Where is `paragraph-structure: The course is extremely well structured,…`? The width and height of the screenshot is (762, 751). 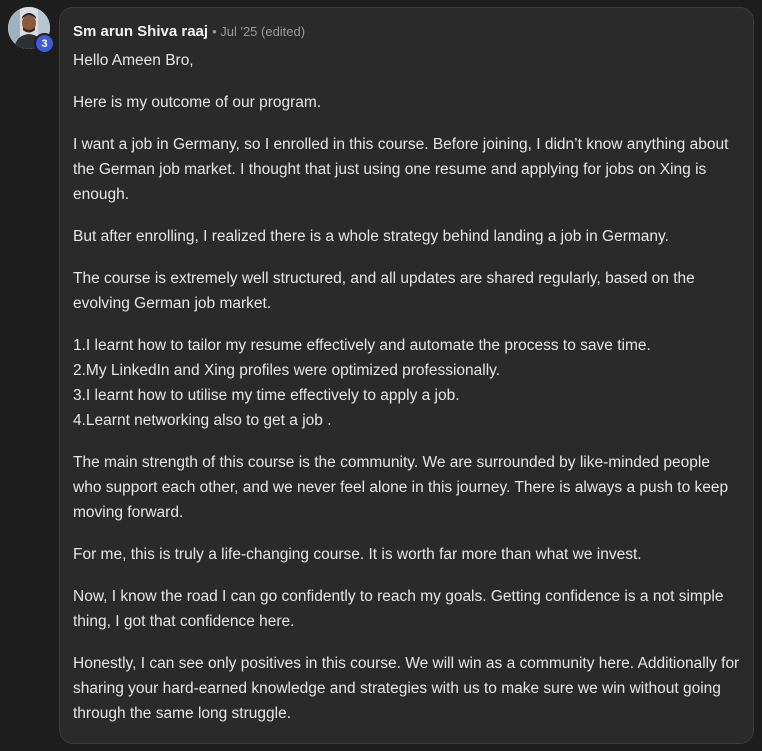 paragraph-structure: The course is extremely well structured,… is located at coordinates (384, 291).